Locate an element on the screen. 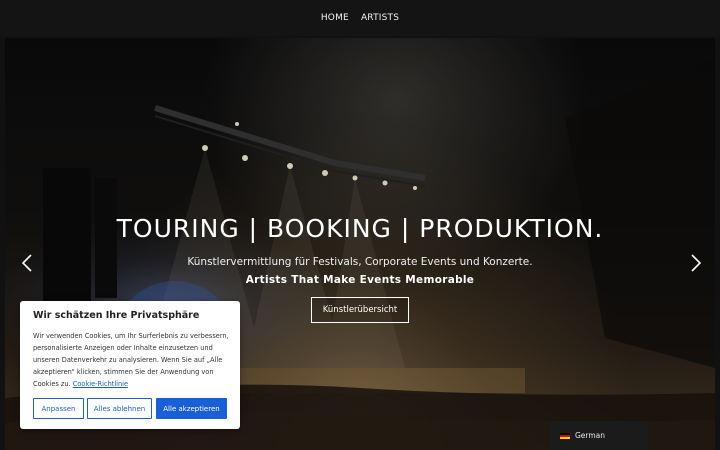 Image resolution: width=720 pixels, height=450 pixels. cookie-policy-link: Cookie-Richtlinie is located at coordinates (100, 384).